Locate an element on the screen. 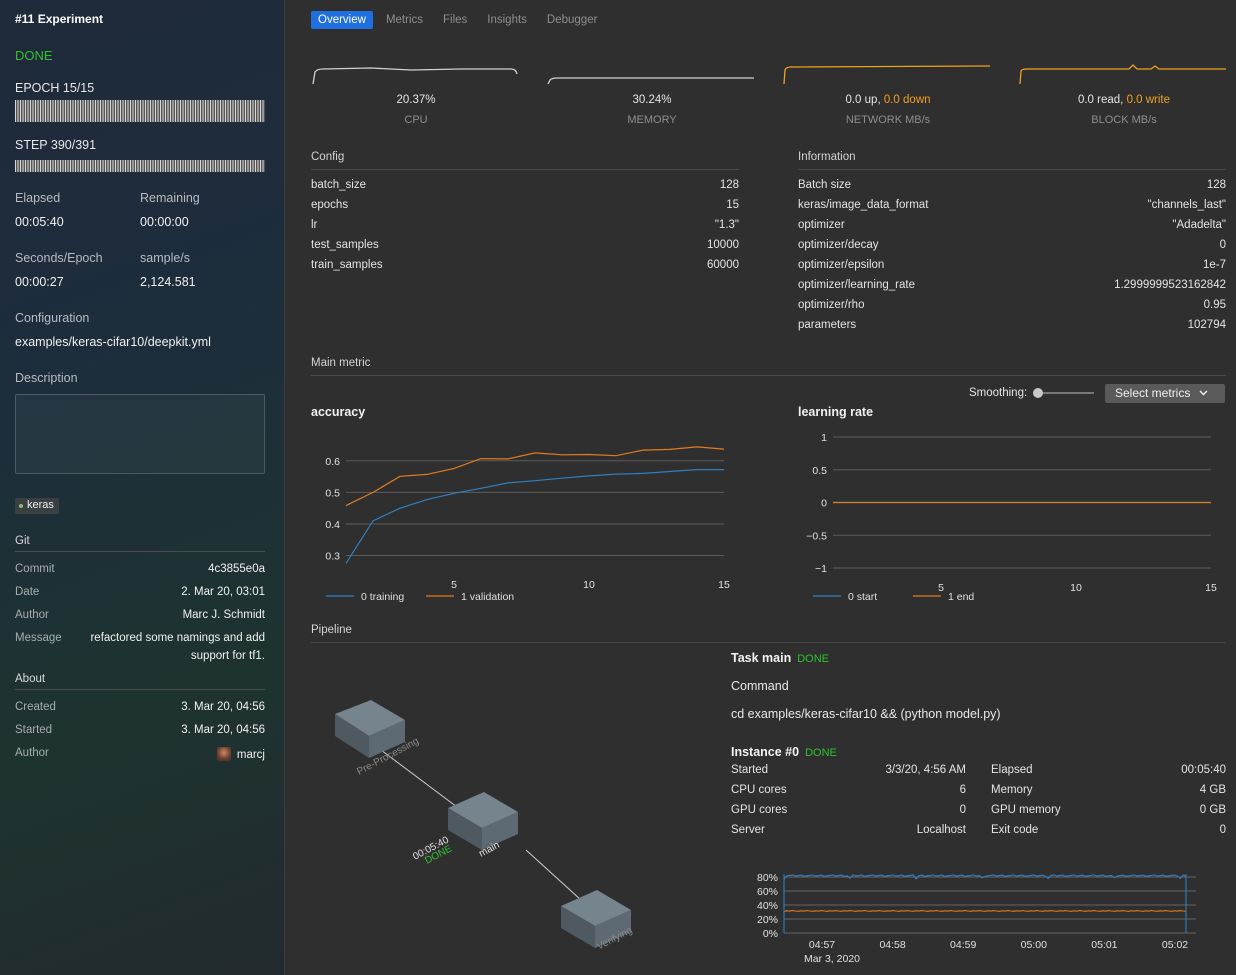 The width and height of the screenshot is (1236, 975). seconds-per-epoch-label: Seconds/Epoch is located at coordinates (59, 258).